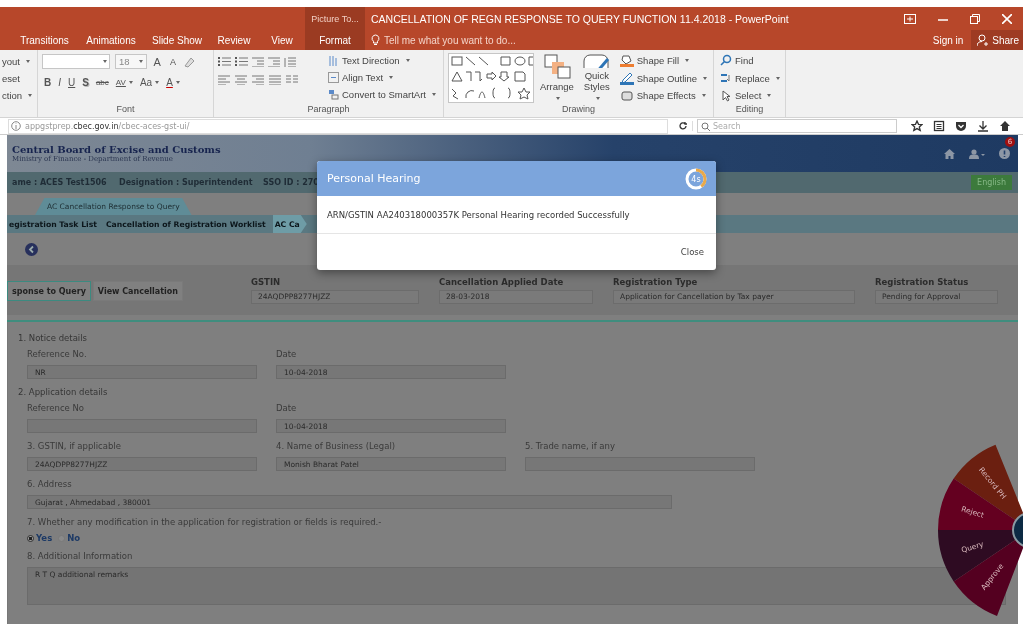  Describe the element at coordinates (726, 60) in the screenshot. I see `search-icon` at that location.